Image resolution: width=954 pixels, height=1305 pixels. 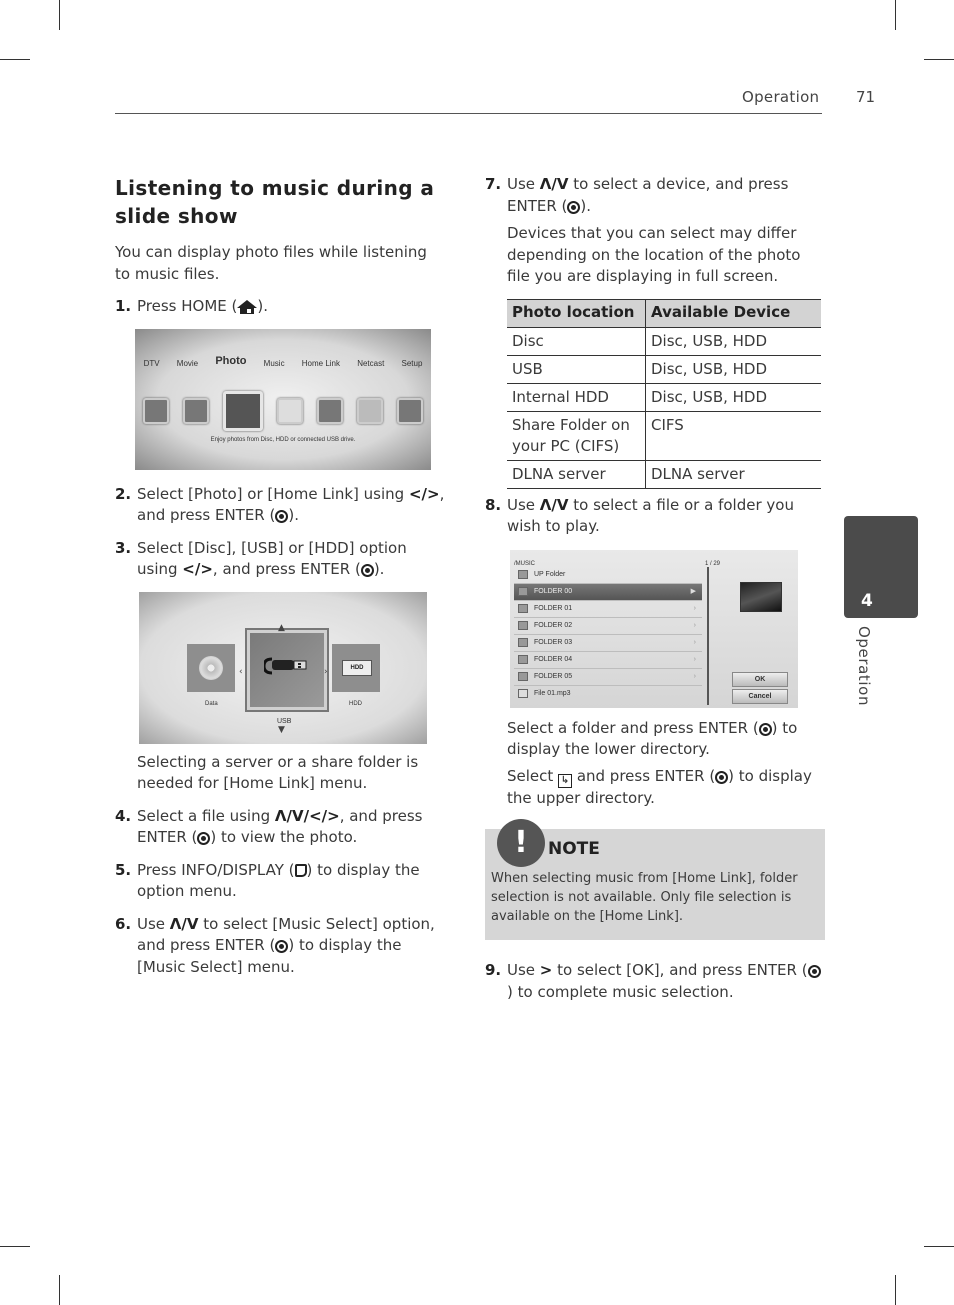 What do you see at coordinates (576, 474) in the screenshot?
I see `table-cell: DLNA server` at bounding box center [576, 474].